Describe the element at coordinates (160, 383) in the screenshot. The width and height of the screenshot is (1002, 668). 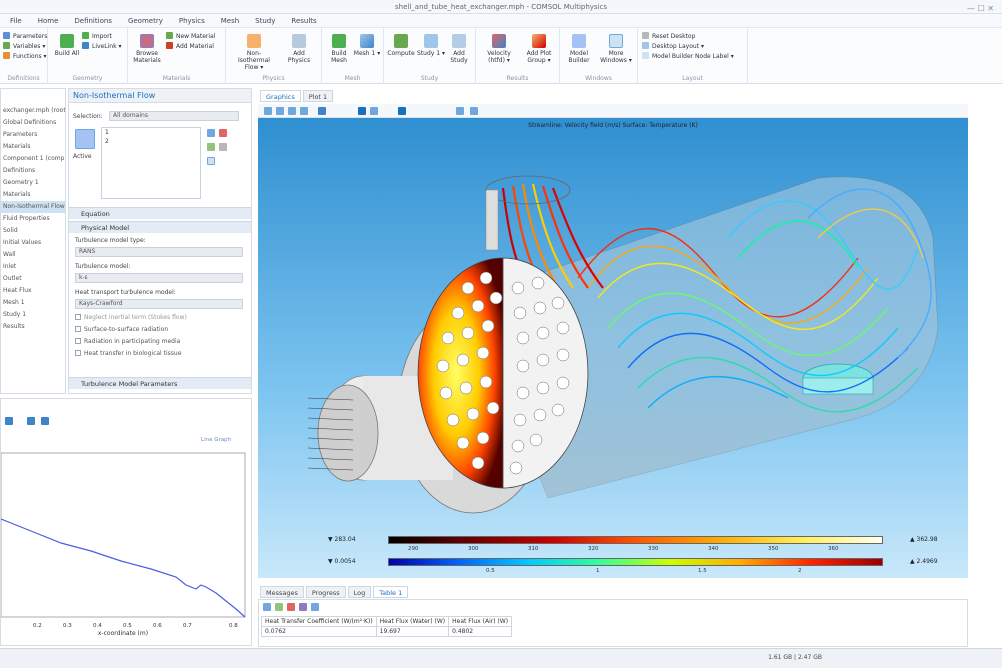
I see `section-turbulence-params: Turbulence Model Parameters` at that location.